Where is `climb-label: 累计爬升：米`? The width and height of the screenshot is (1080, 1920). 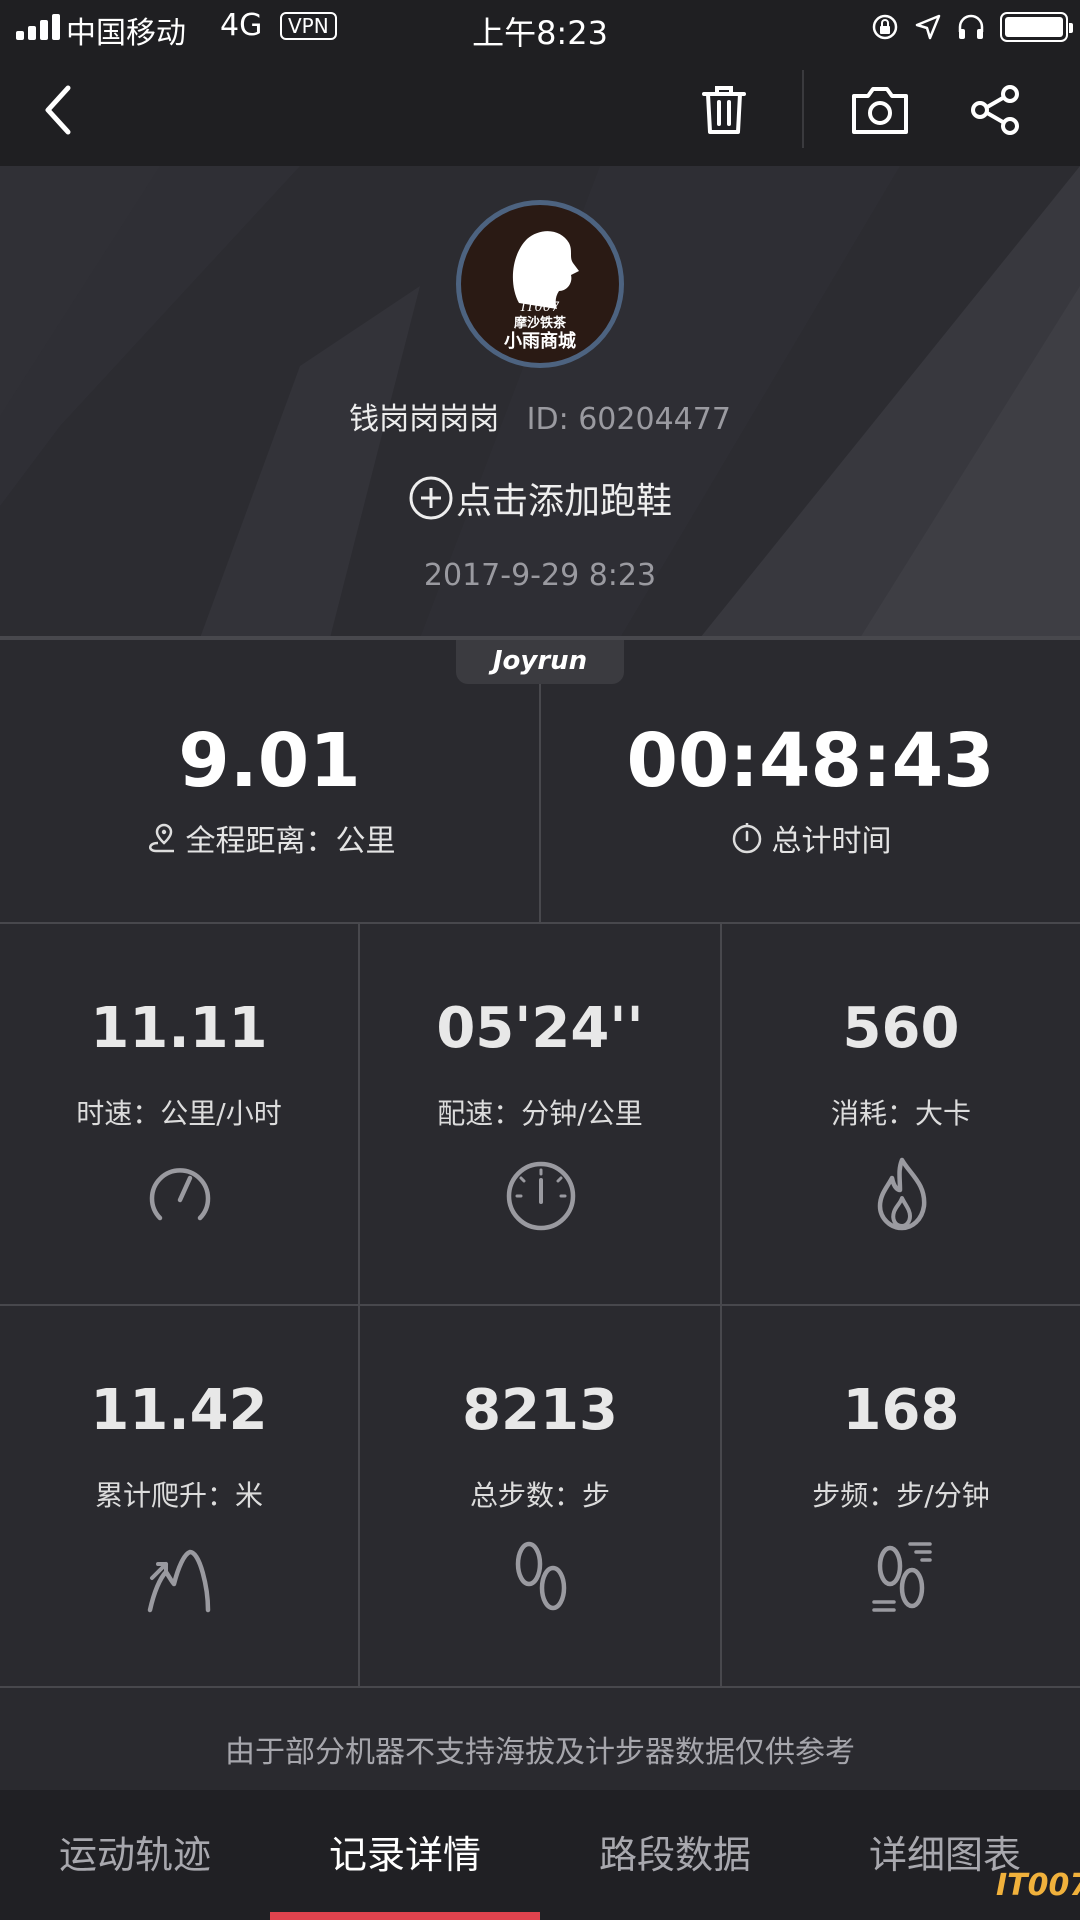 climb-label: 累计爬升：米 is located at coordinates (178, 1495).